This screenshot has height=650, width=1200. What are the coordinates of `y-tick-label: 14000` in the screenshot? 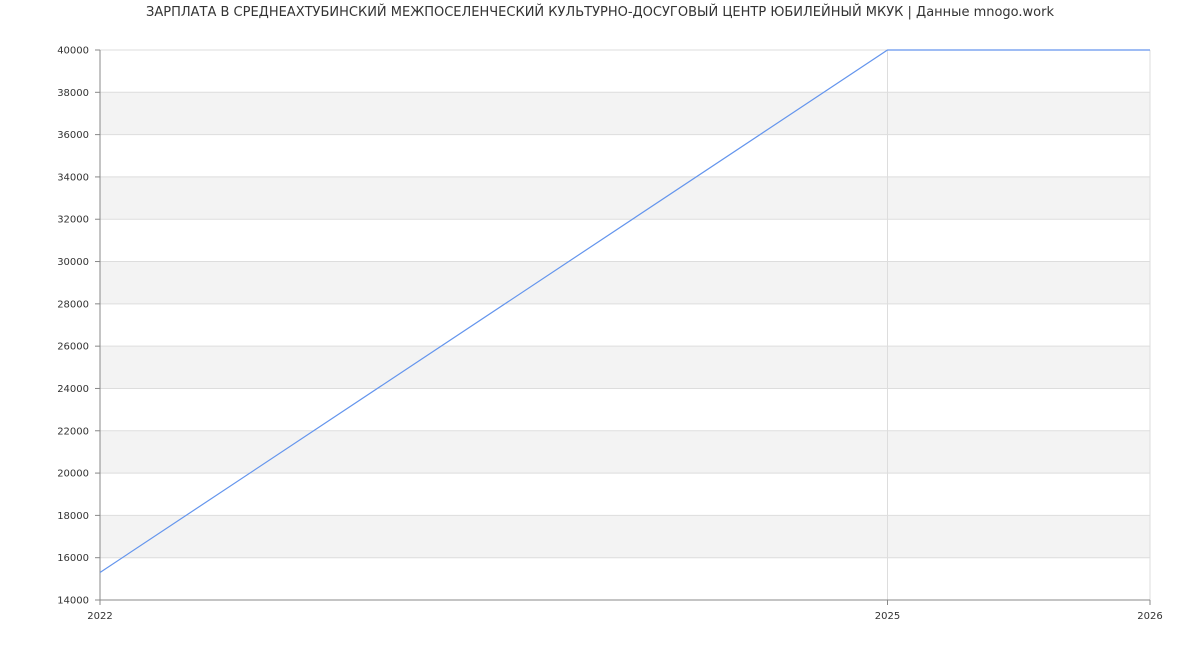 It's located at (73, 601).